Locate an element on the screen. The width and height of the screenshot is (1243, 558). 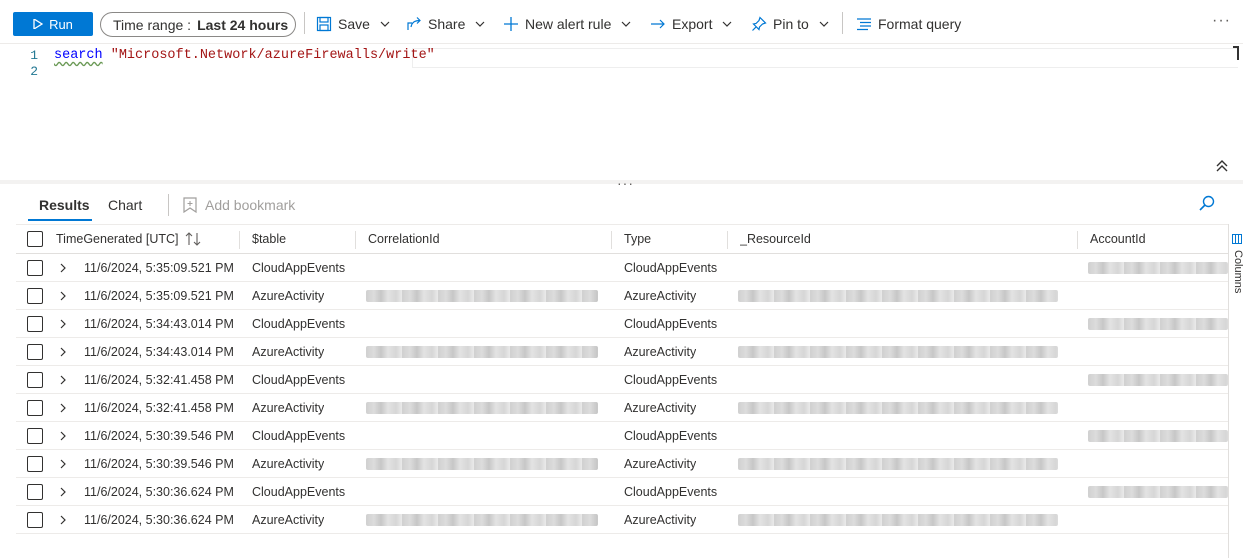
share-icon is located at coordinates (414, 23).